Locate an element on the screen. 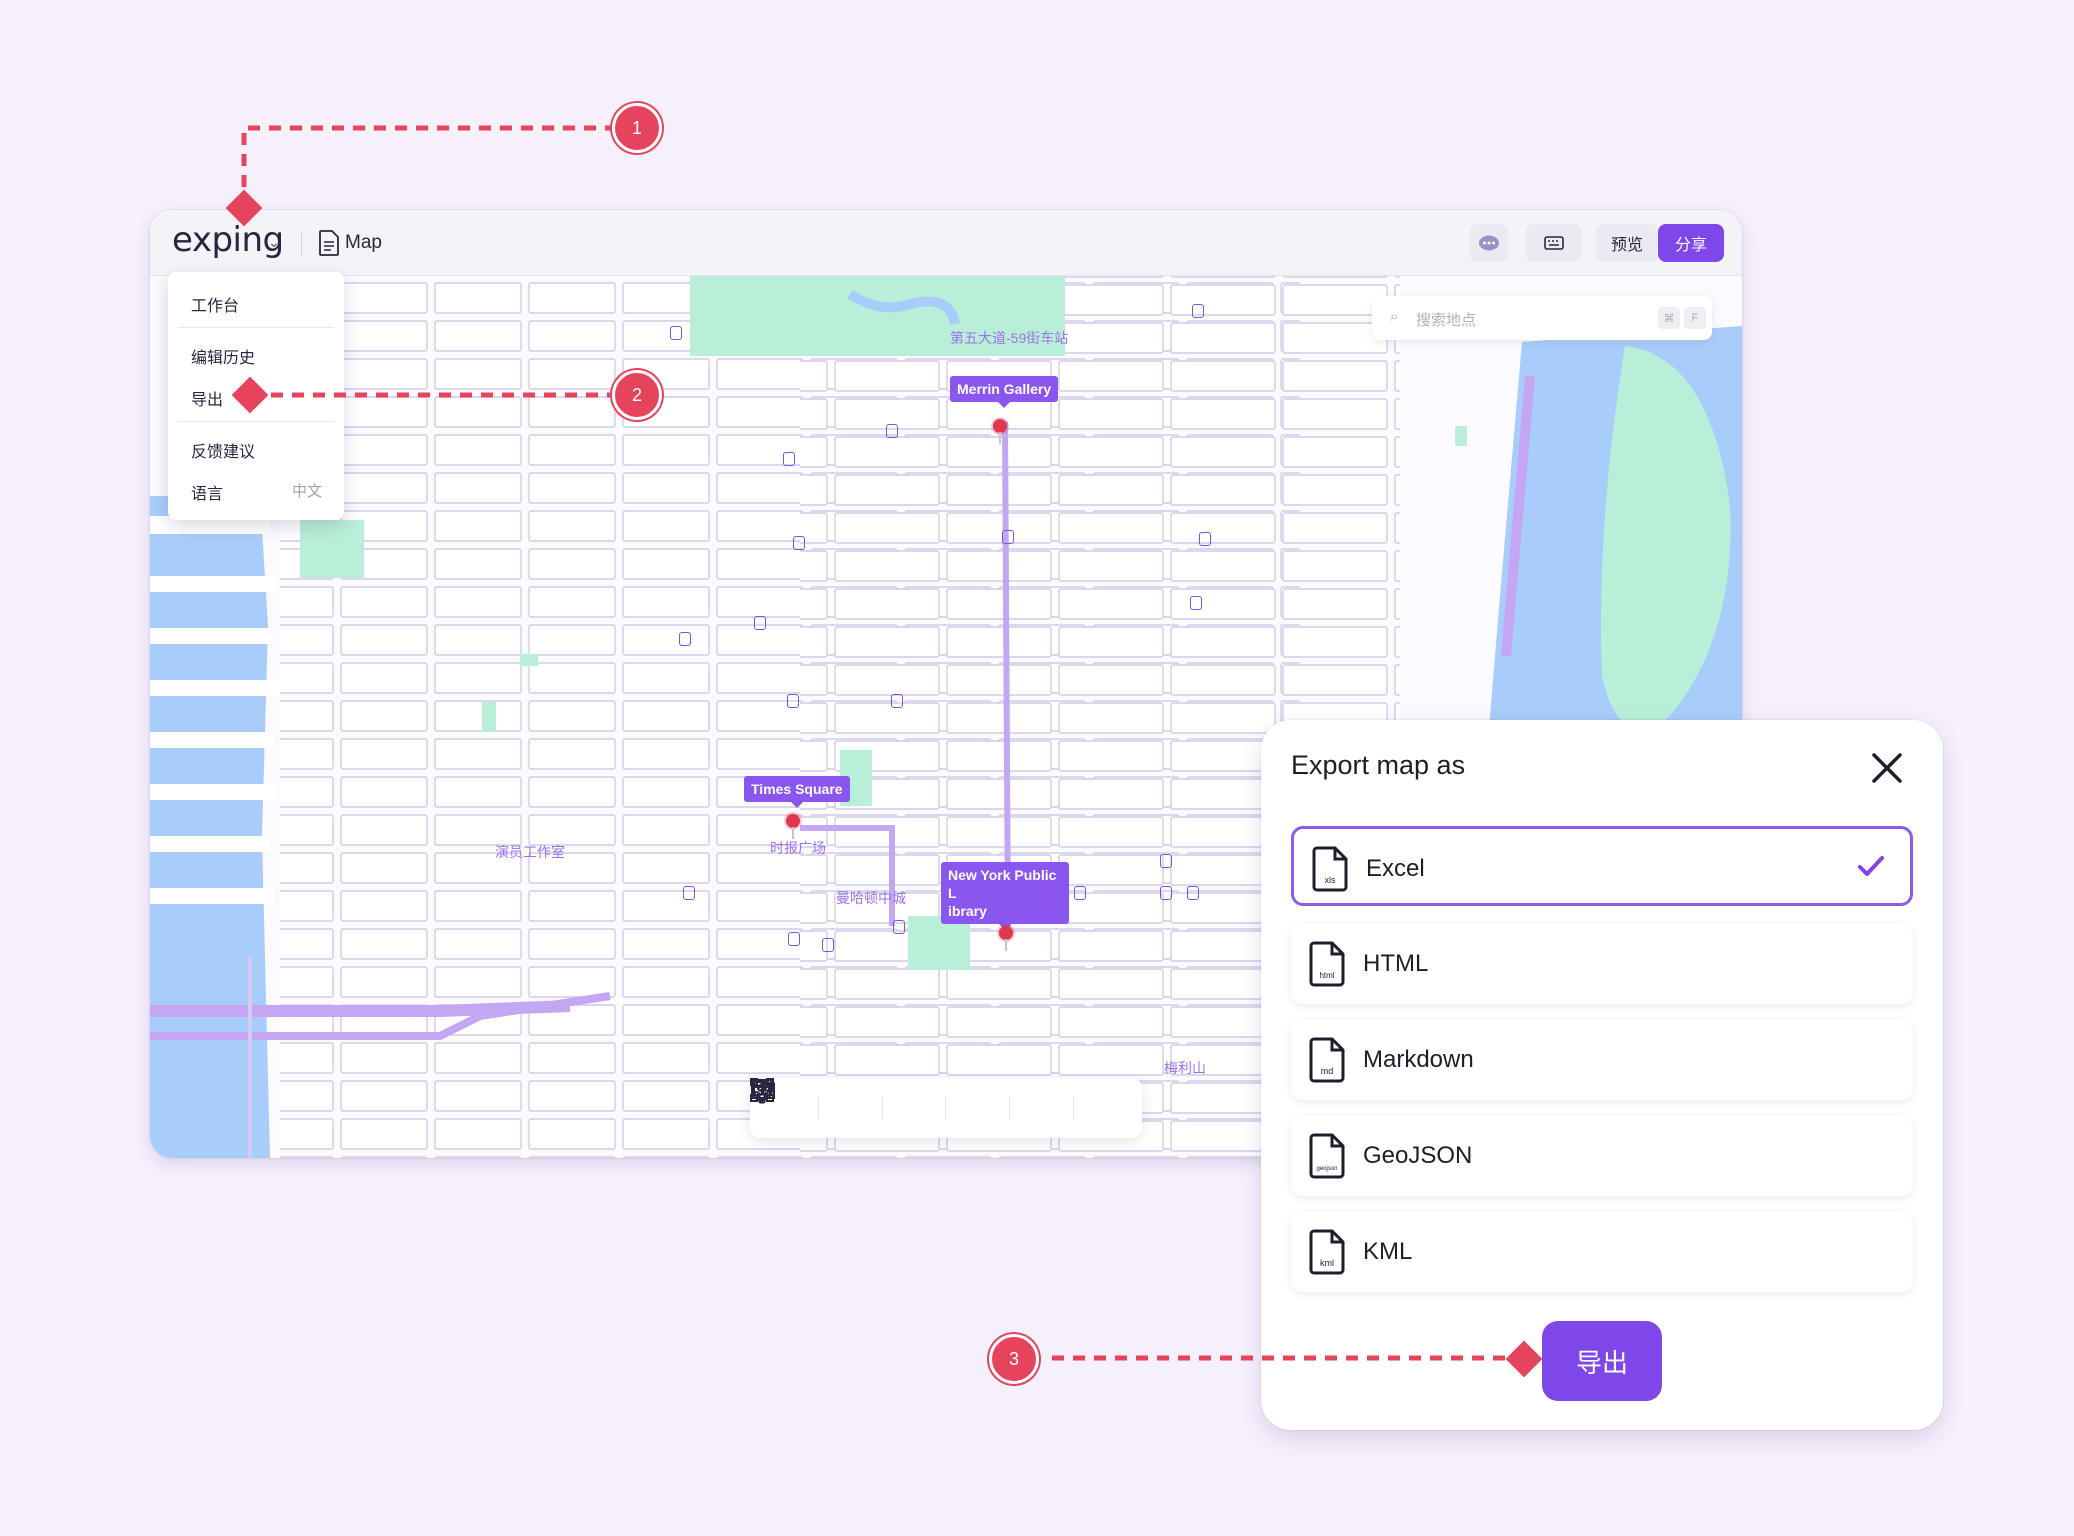 The width and height of the screenshot is (2074, 1536). option-label: Excel is located at coordinates (1395, 868).